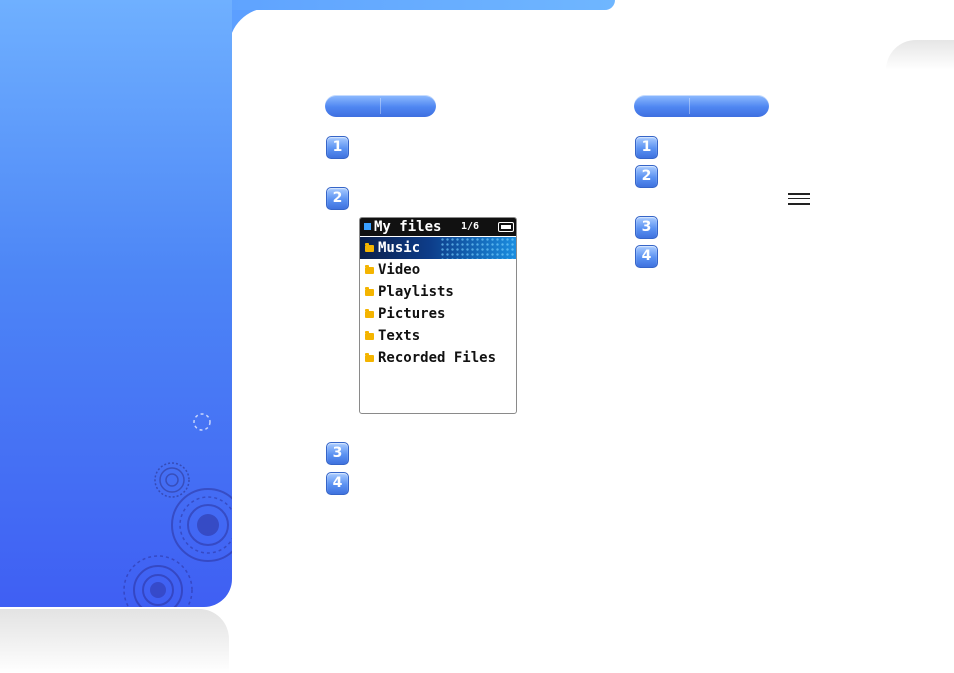 Image resolution: width=954 pixels, height=673 pixels. Describe the element at coordinates (337, 147) in the screenshot. I see `step-badge-left-1: 1` at that location.